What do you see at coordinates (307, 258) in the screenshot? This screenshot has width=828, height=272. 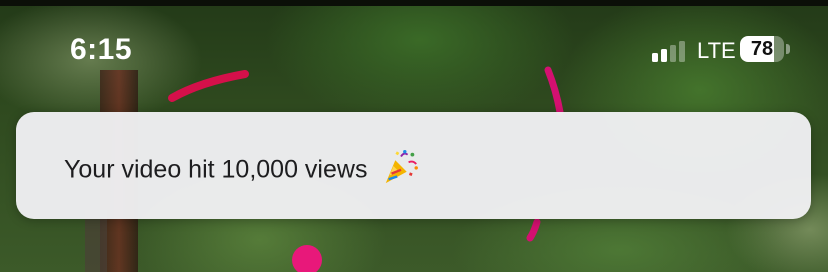 I see `pink-dot` at bounding box center [307, 258].